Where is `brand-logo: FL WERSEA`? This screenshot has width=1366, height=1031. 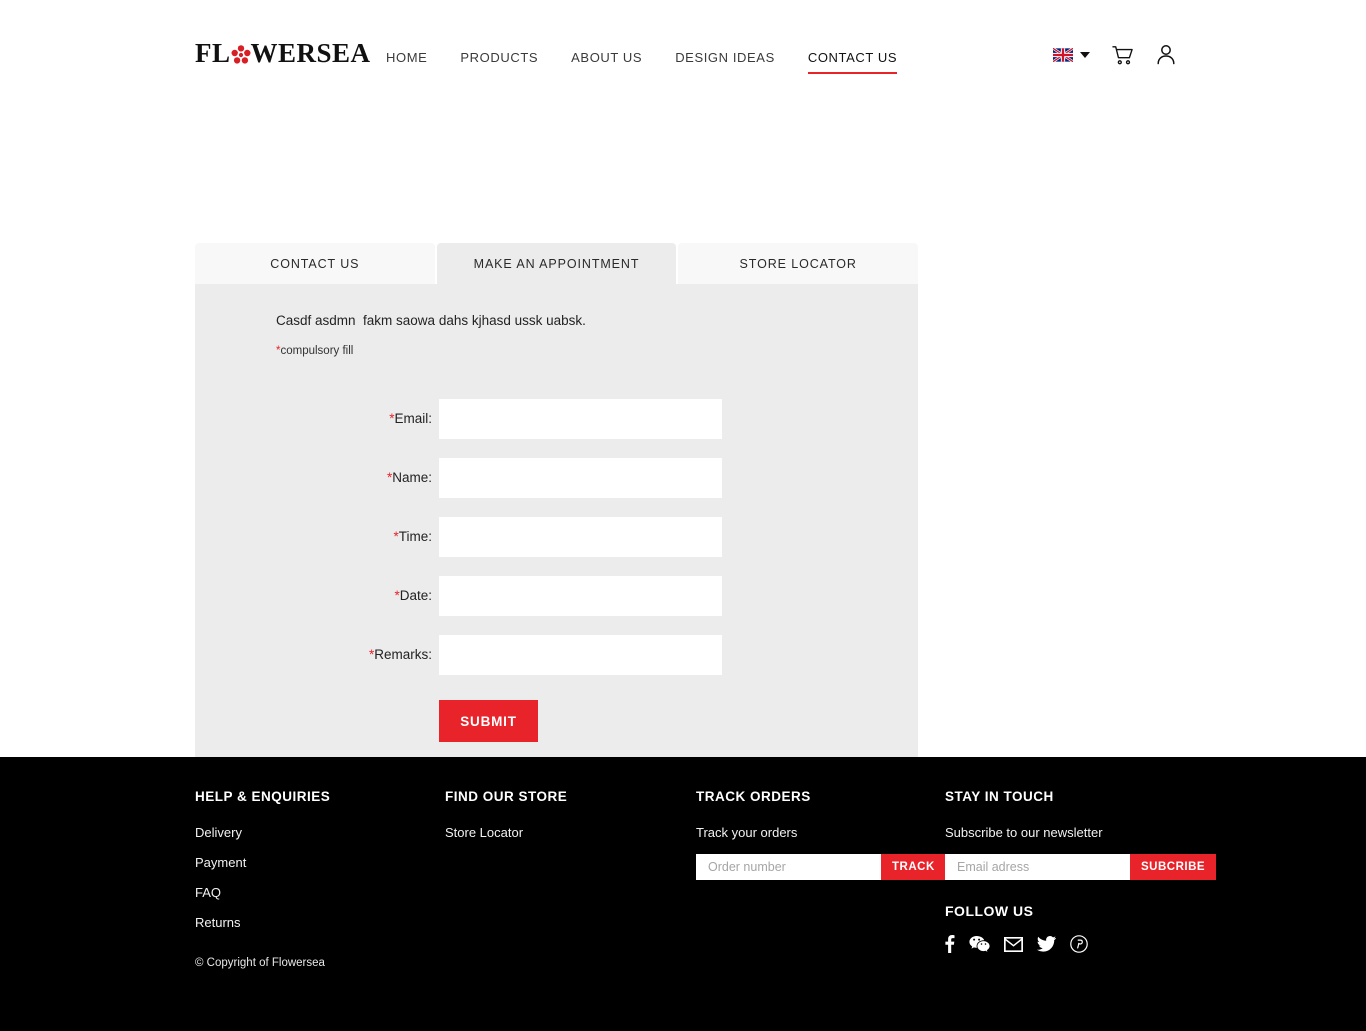
brand-logo: FL WERSEA is located at coordinates (283, 53).